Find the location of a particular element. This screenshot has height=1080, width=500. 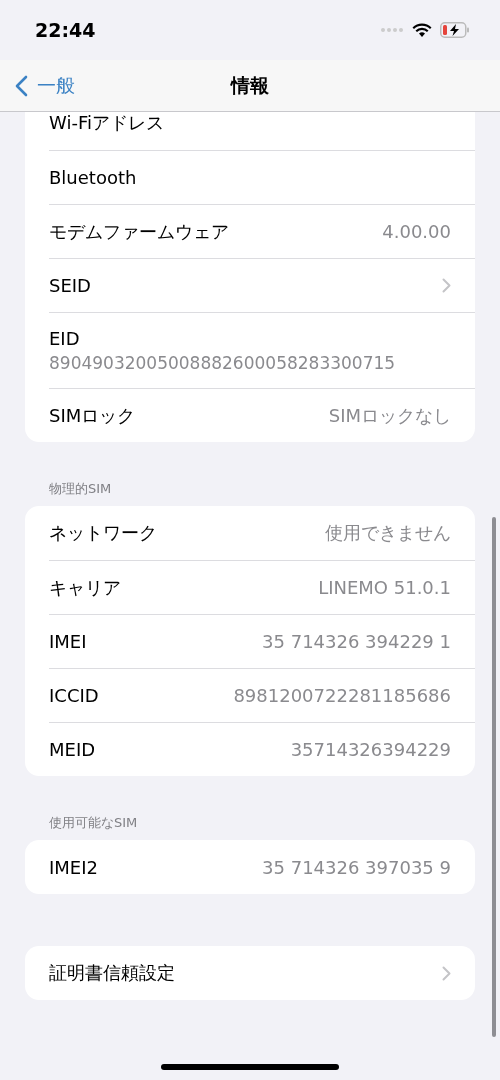

settings-row: 証明書信頼設定 is located at coordinates (262, 973).